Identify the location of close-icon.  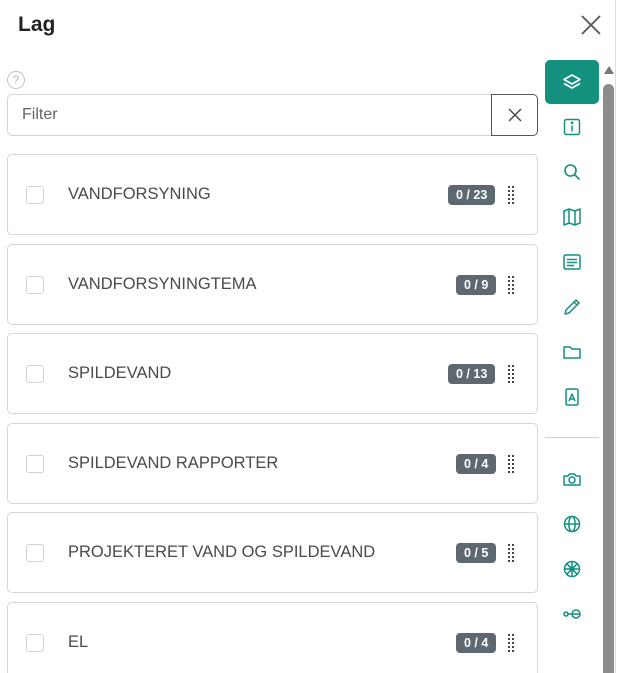
(591, 25).